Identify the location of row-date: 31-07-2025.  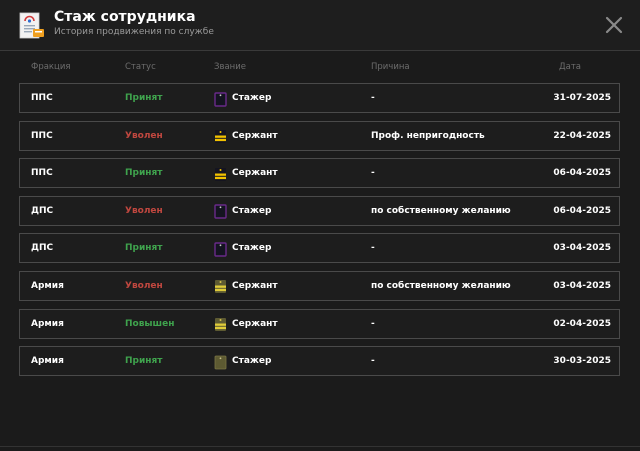
(582, 98).